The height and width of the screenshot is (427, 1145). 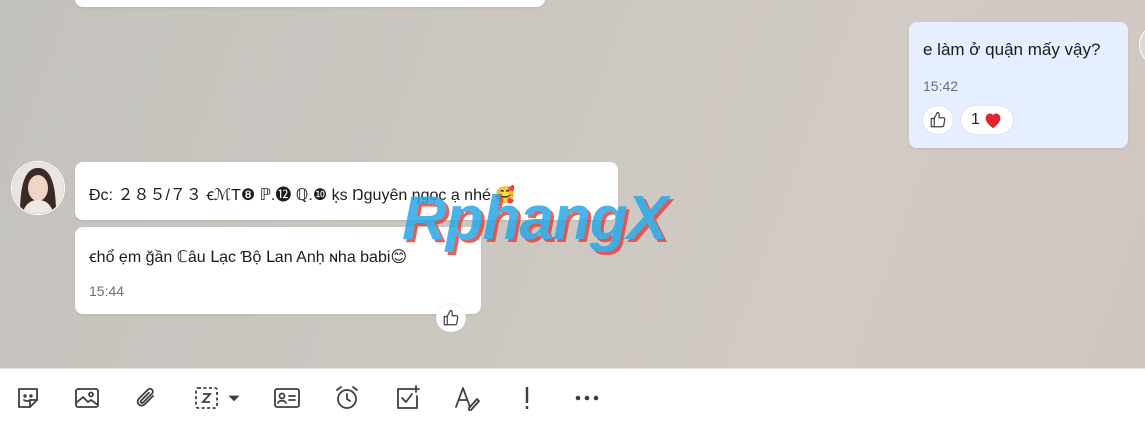 I want to click on message-text: ꞓhổ ẹm ğần ℂâu Ⅼạc Ɓộ Ⅼan Anḥ ɴha babi😊, so click(x=248, y=257).